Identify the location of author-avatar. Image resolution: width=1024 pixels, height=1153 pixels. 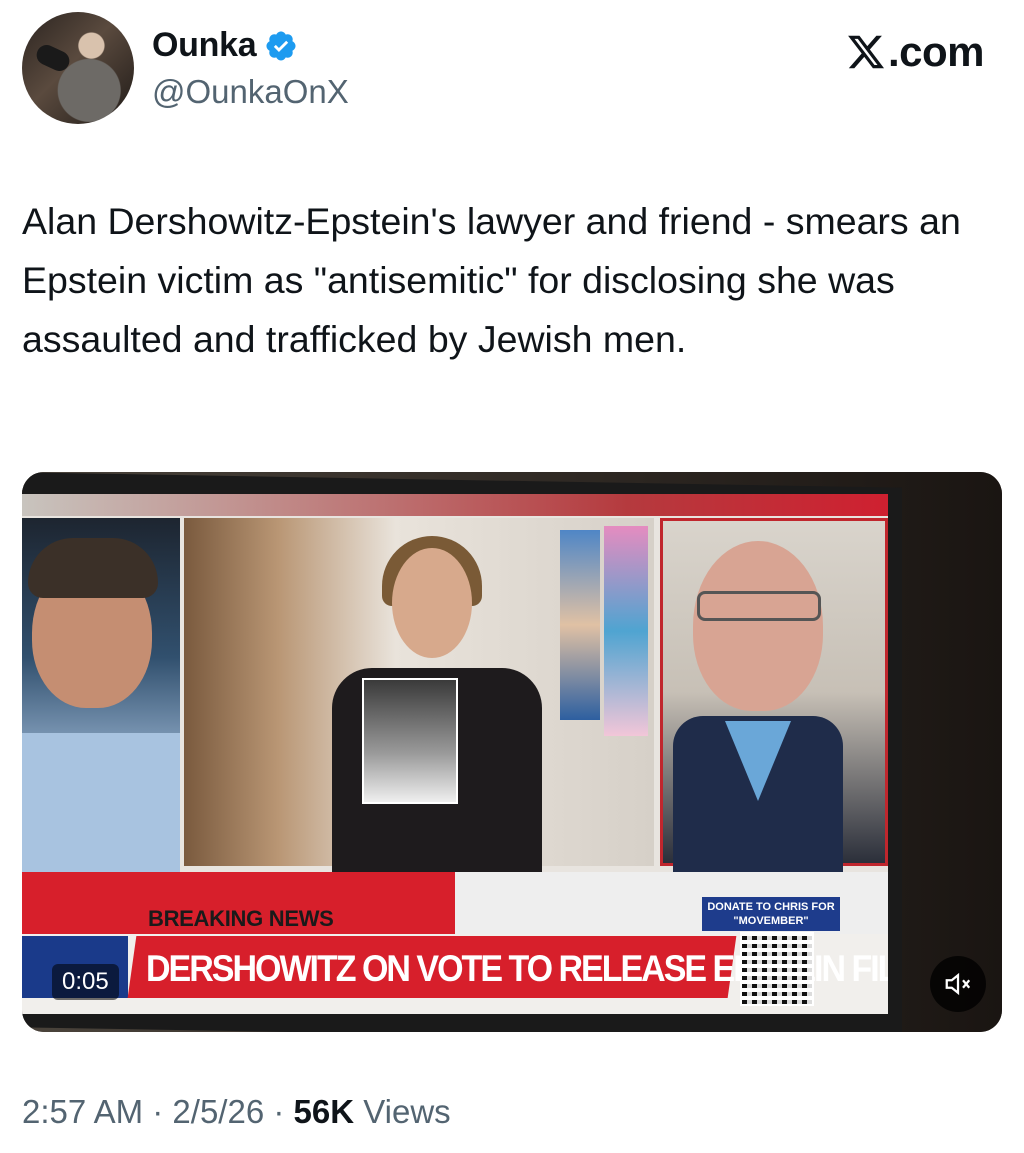
(78, 68).